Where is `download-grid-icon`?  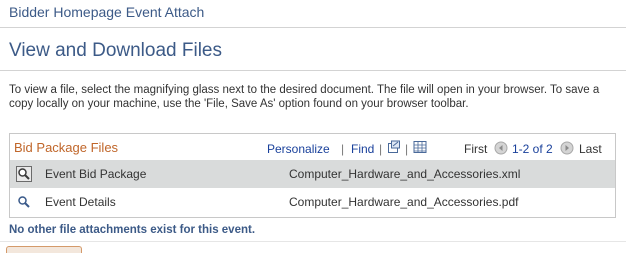
download-grid-icon is located at coordinates (420, 147).